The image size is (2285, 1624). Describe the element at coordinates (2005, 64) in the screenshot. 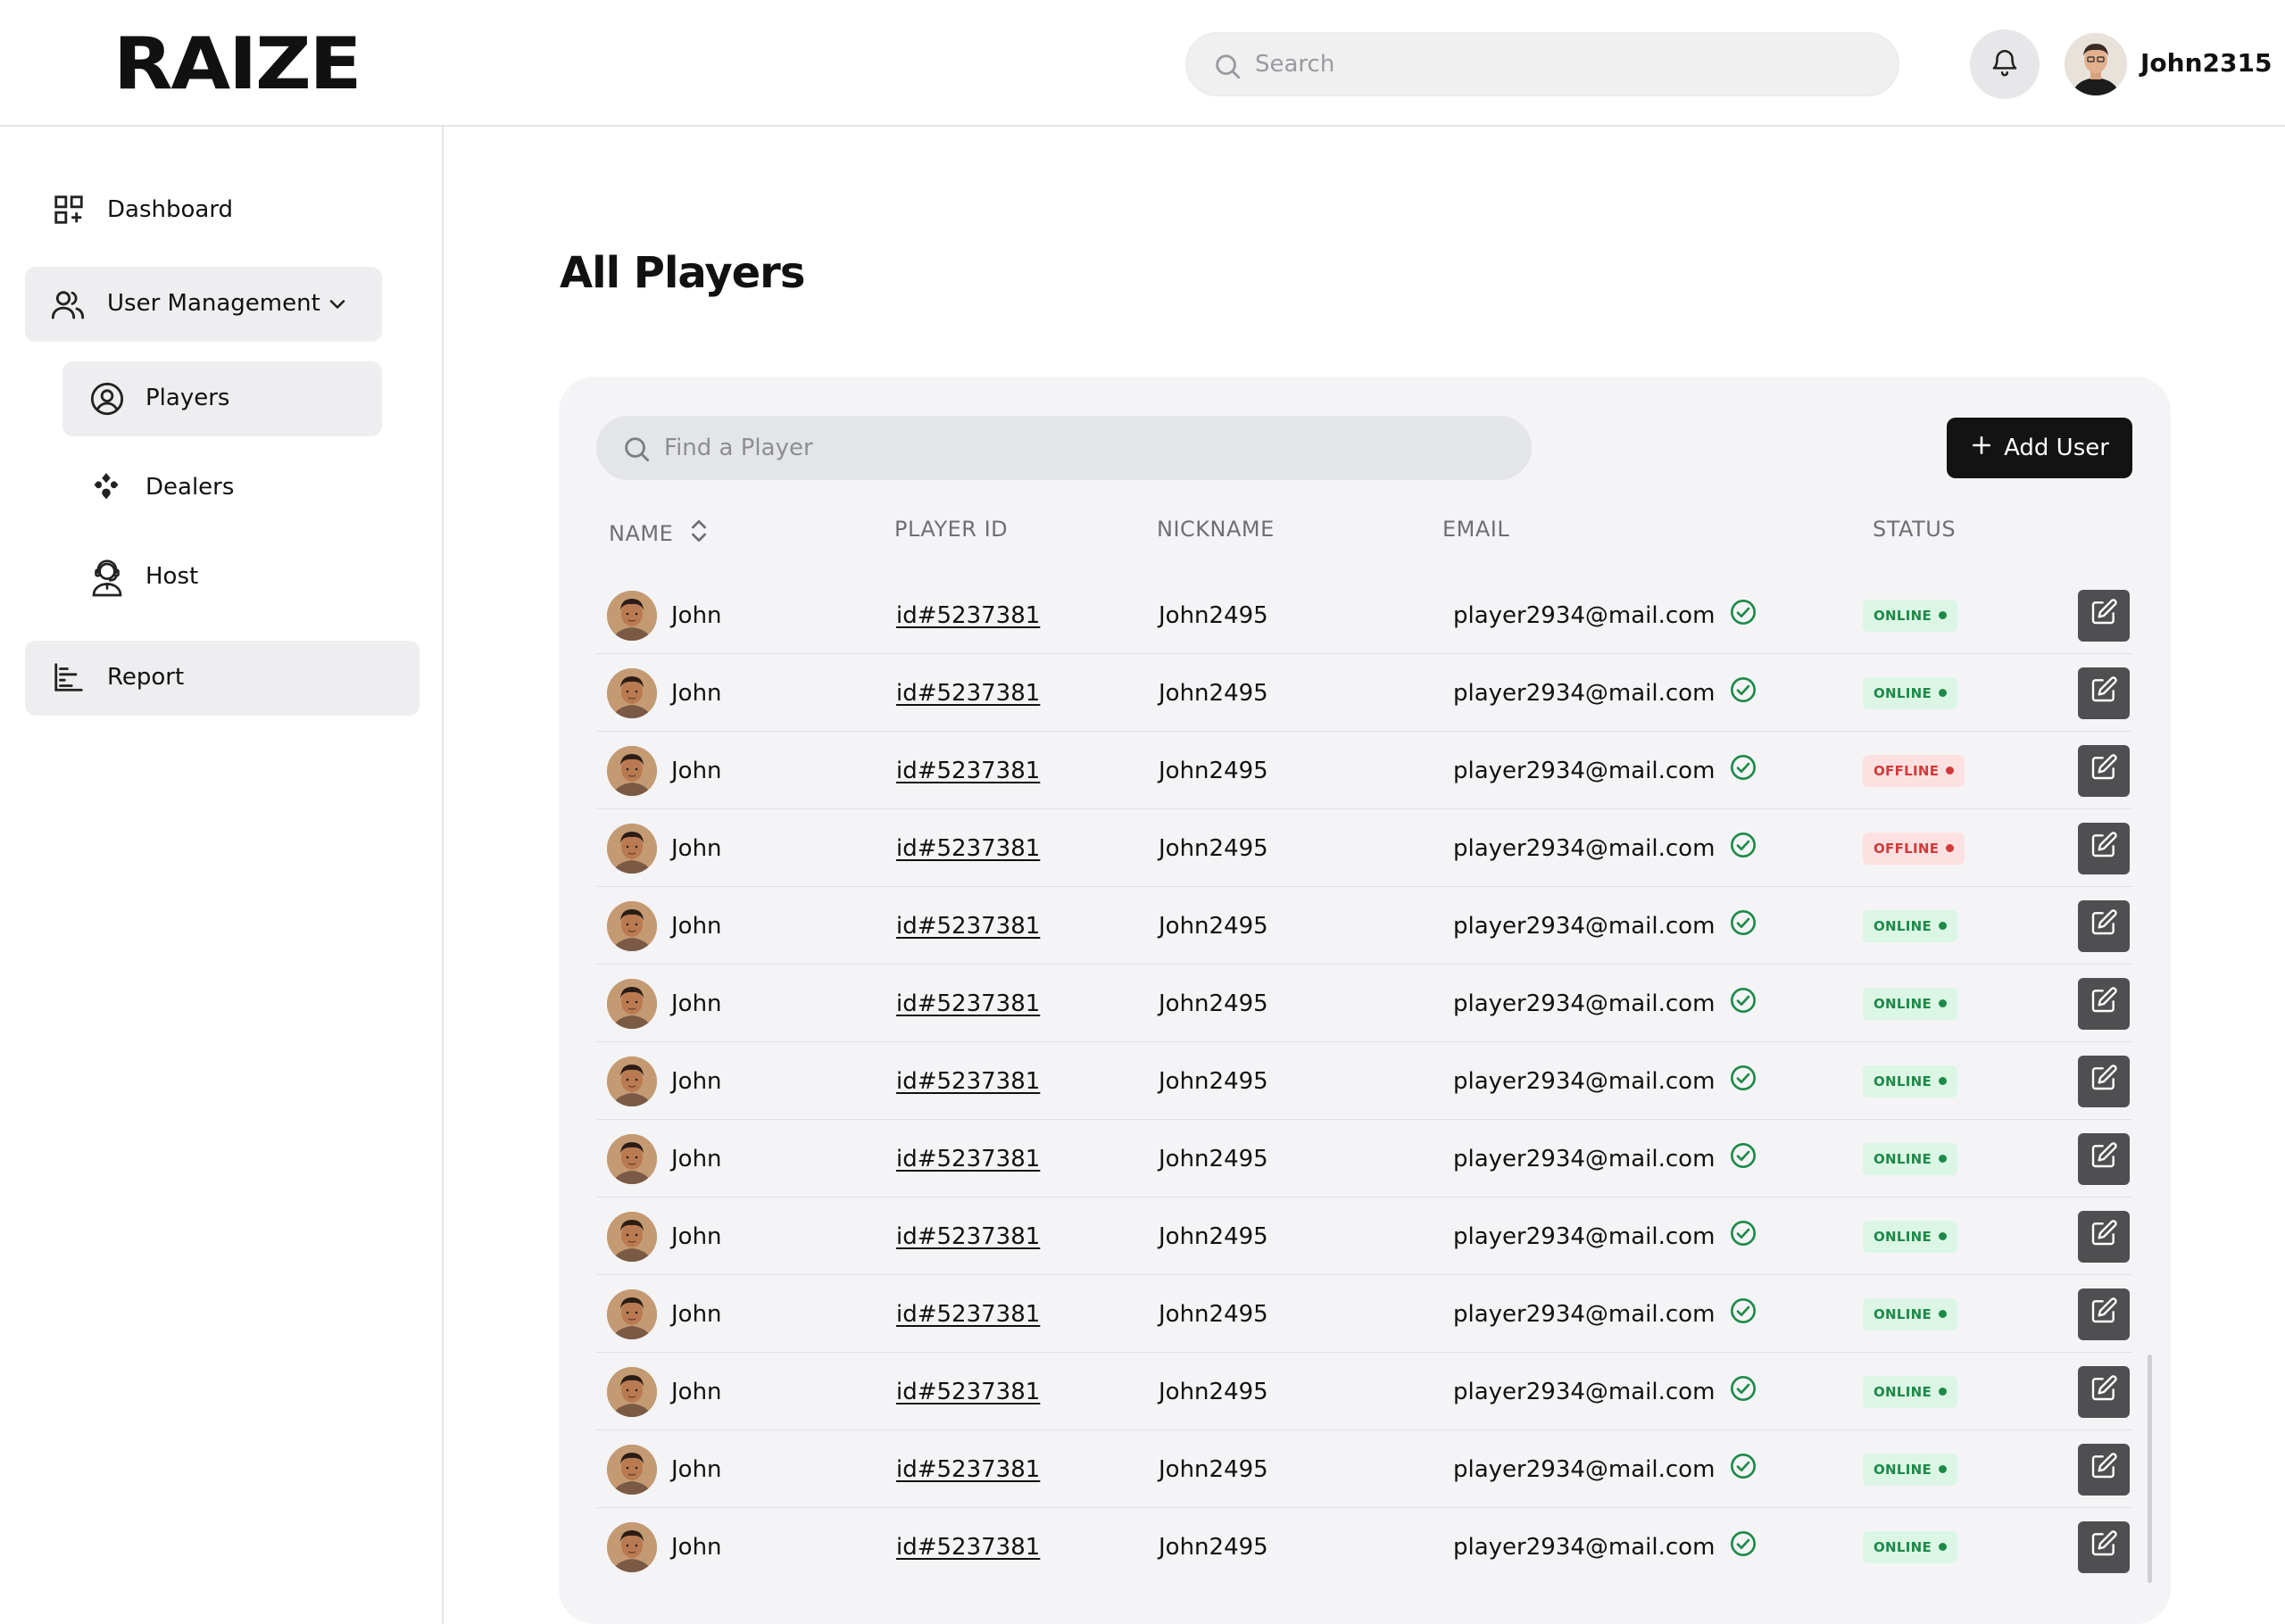

I see `notifications-button` at that location.